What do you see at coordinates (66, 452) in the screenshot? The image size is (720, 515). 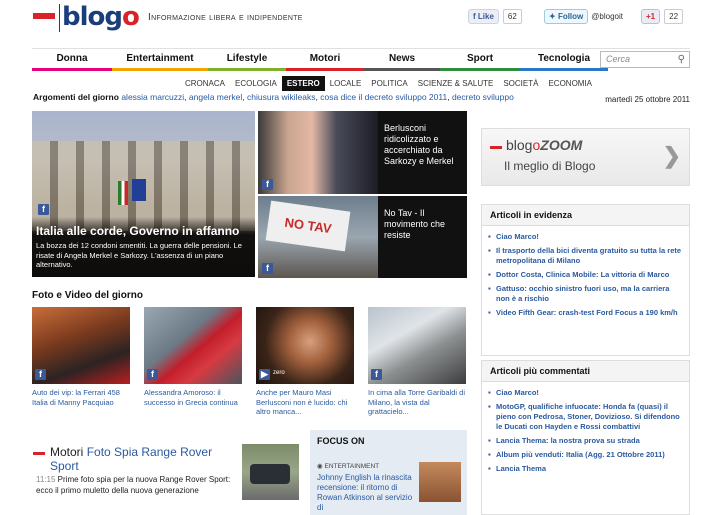 I see `motori-category: Motori` at bounding box center [66, 452].